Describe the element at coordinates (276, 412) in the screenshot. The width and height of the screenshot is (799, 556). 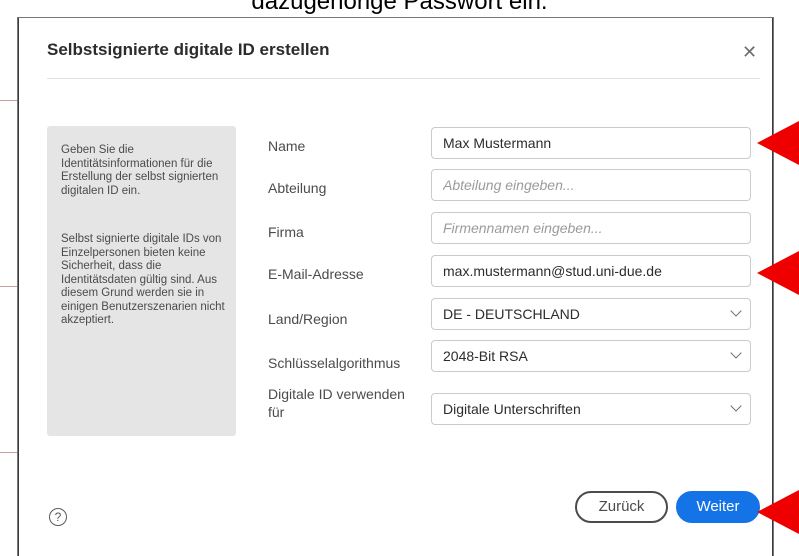
I see `usage-label-line2: für` at that location.